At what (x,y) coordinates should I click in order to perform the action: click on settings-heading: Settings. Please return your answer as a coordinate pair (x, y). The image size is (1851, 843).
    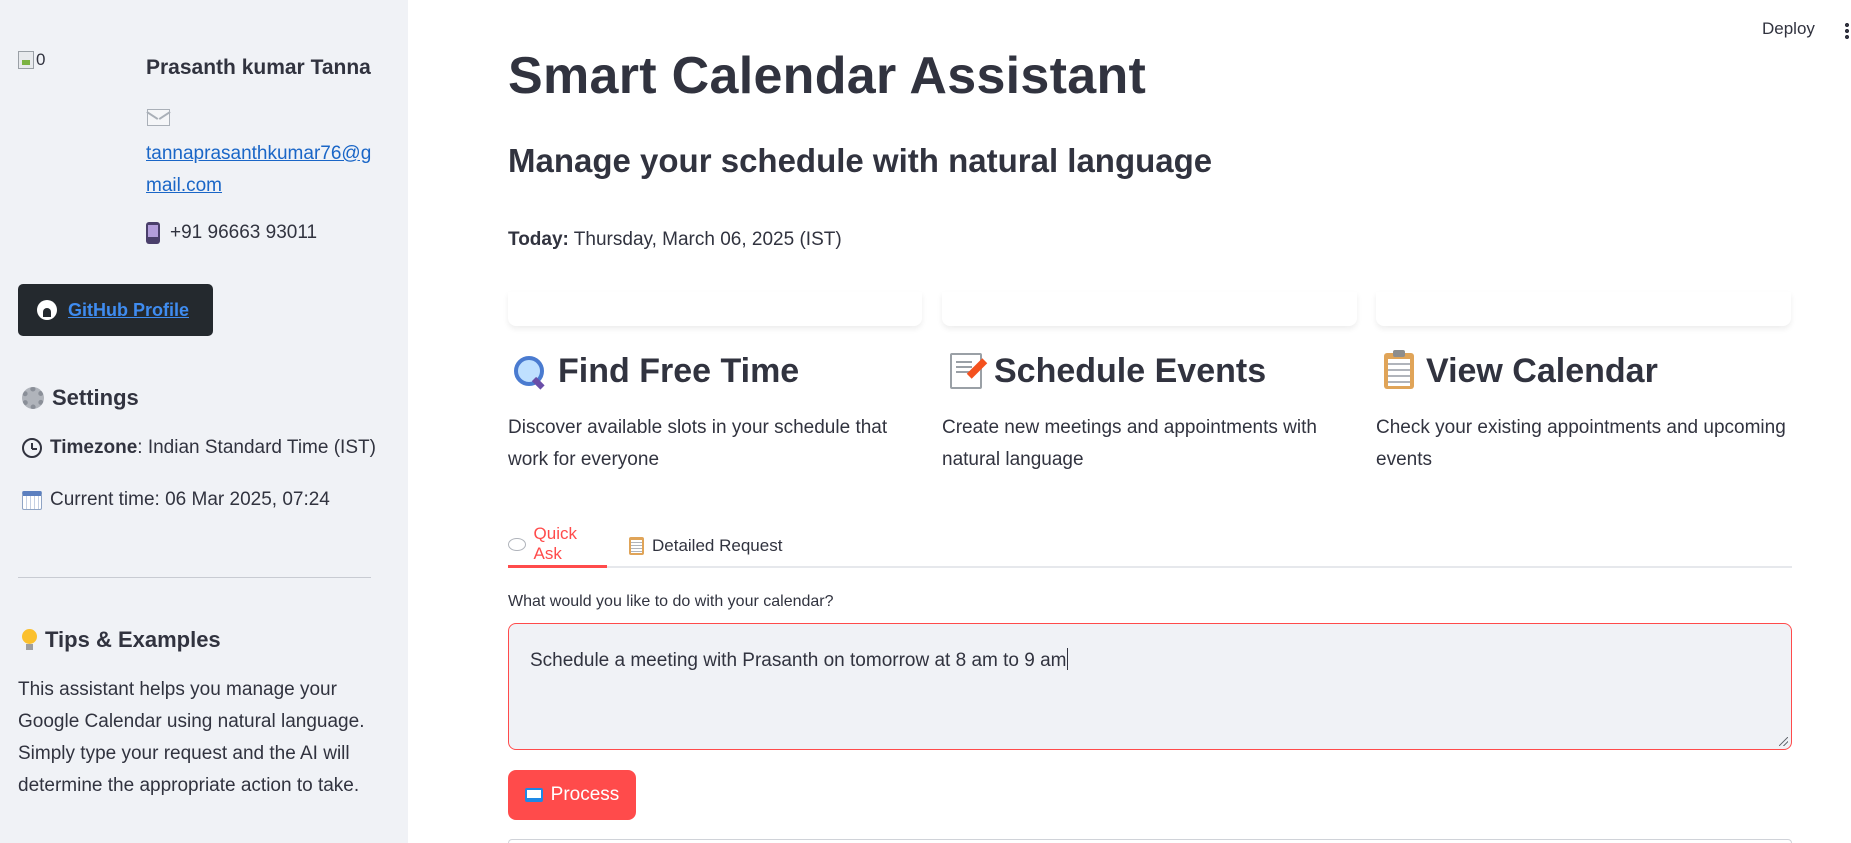
    Looking at the image, I should click on (80, 398).